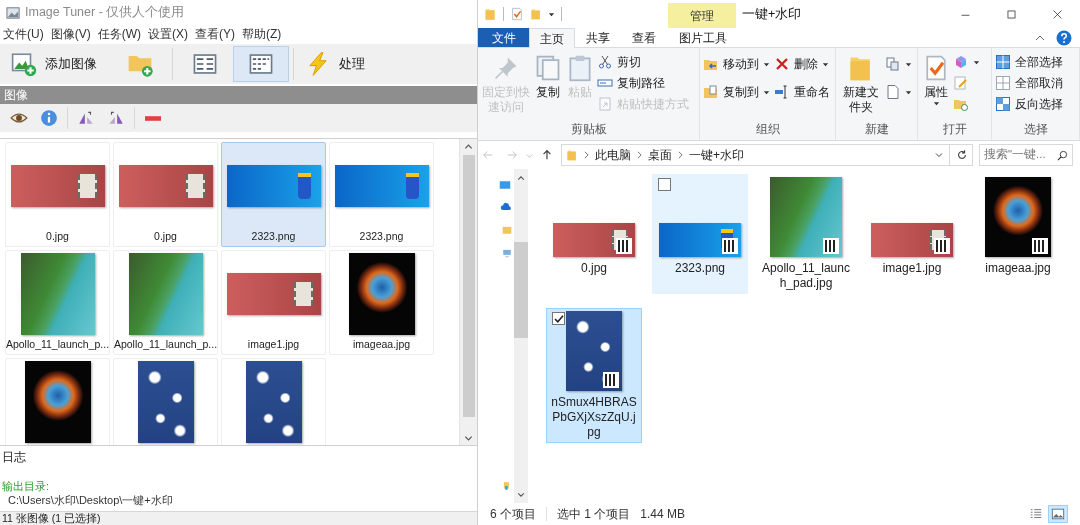 This screenshot has height=525, width=1080. I want to click on file-name: 2323.png, so click(700, 268).